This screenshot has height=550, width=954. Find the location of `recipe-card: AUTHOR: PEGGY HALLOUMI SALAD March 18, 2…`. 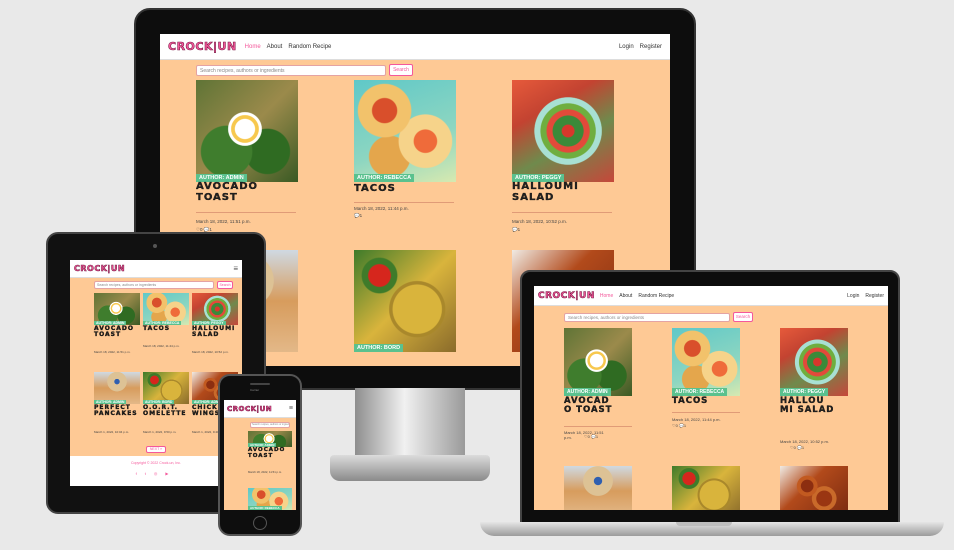

recipe-card: AUTHOR: PEGGY HALLOUMI SALAD March 18, 2… is located at coordinates (567, 160).